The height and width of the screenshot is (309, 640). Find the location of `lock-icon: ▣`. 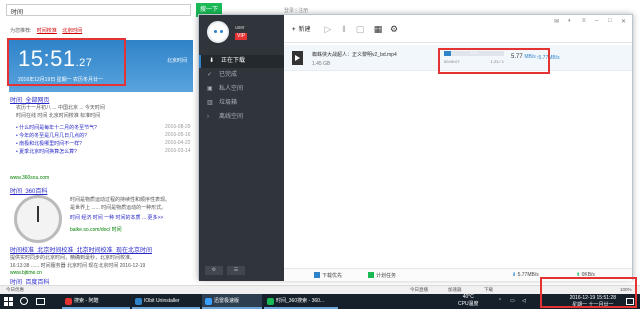

lock-icon: ▣ is located at coordinates (210, 89).